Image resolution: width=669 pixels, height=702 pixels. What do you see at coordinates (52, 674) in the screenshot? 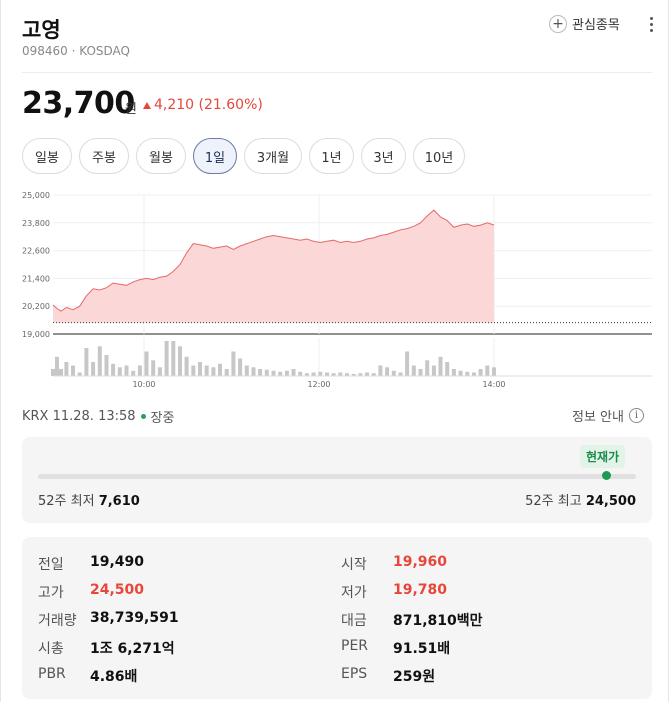
I see `stat-label: PBR` at bounding box center [52, 674].